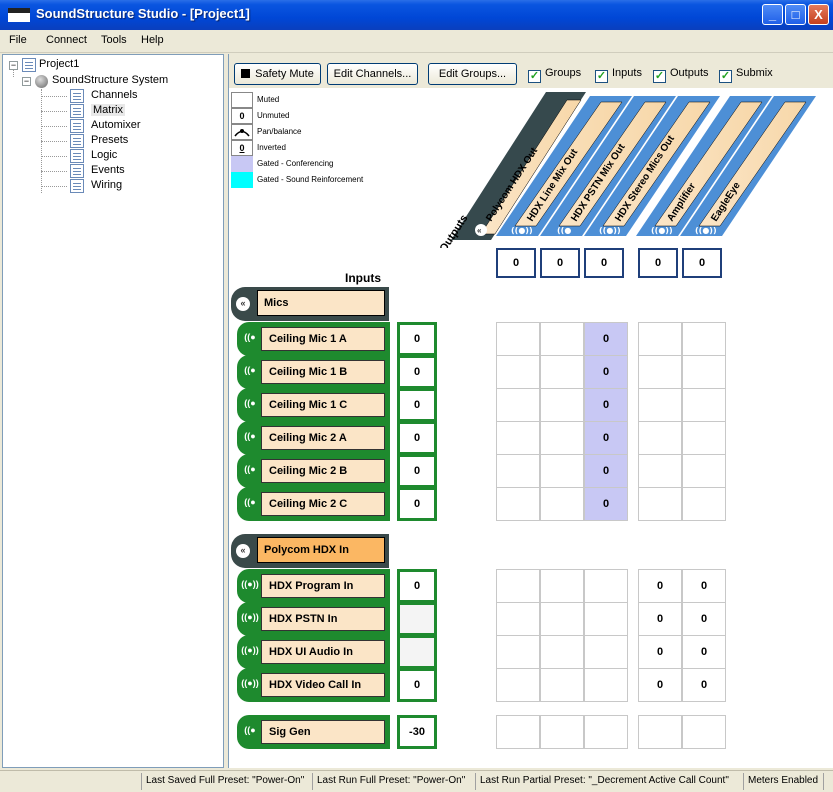  What do you see at coordinates (313, 586) in the screenshot?
I see `input-channel: ((●)) HDX Program In` at bounding box center [313, 586].